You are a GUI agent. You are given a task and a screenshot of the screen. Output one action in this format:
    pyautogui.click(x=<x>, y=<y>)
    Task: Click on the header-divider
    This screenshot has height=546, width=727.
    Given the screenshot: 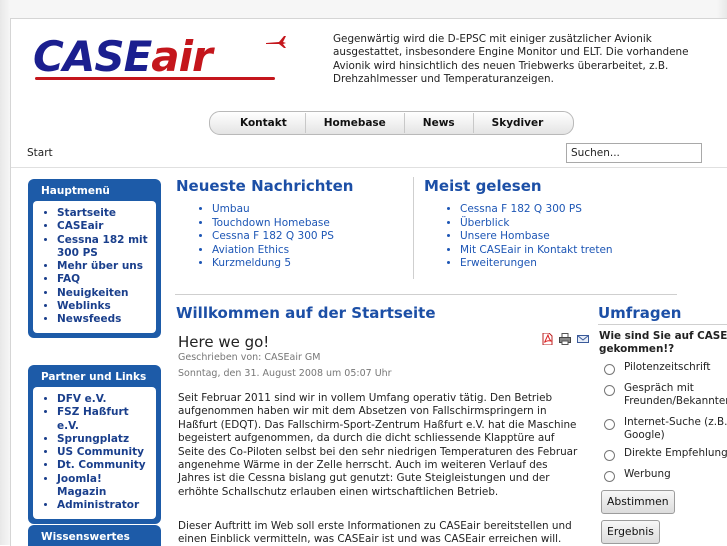 What is the action you would take?
    pyautogui.click(x=369, y=167)
    